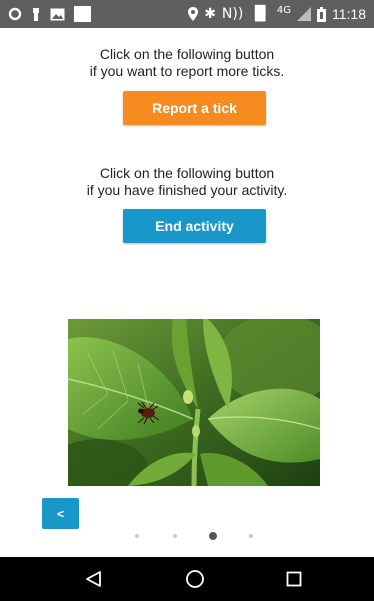 This screenshot has height=601, width=374. Describe the element at coordinates (187, 190) in the screenshot. I see `end-message-line-2: if you have finished your activity.` at that location.